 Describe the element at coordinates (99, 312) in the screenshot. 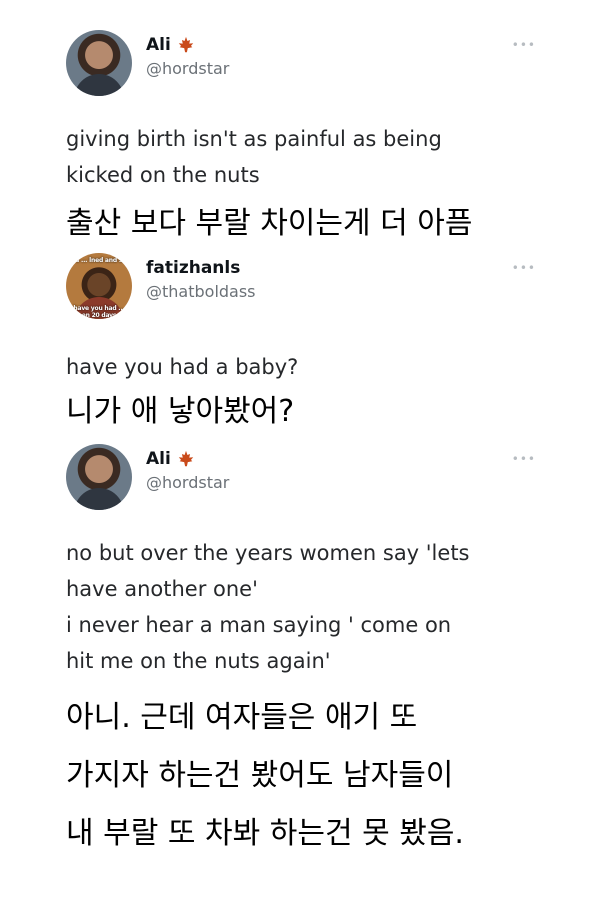

I see `avatar-caption-bottom: have you had ... en 20 days` at that location.